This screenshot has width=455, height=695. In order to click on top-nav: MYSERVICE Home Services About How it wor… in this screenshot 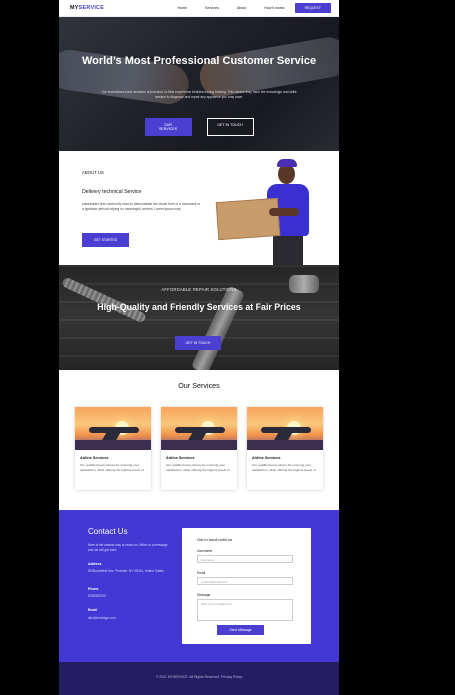, I will do `click(199, 8)`.